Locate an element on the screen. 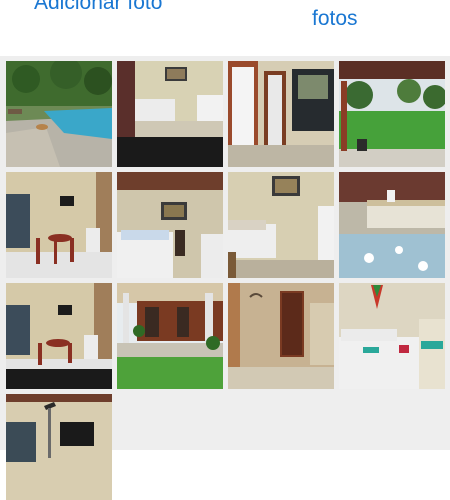 The image size is (450, 500). bedroom-beds-photo is located at coordinates (281, 225).